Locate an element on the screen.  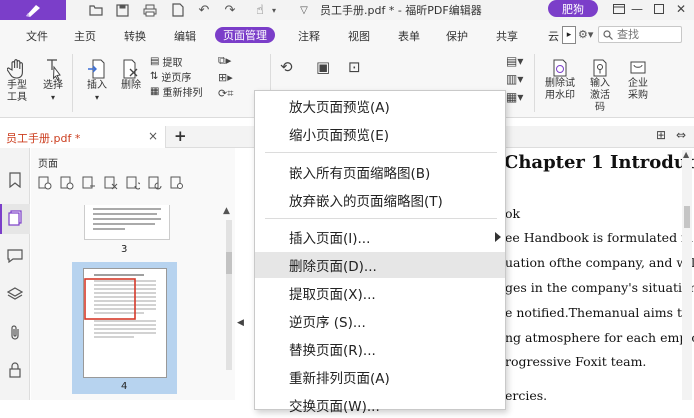
open-folder-icon is located at coordinates (96, 10).